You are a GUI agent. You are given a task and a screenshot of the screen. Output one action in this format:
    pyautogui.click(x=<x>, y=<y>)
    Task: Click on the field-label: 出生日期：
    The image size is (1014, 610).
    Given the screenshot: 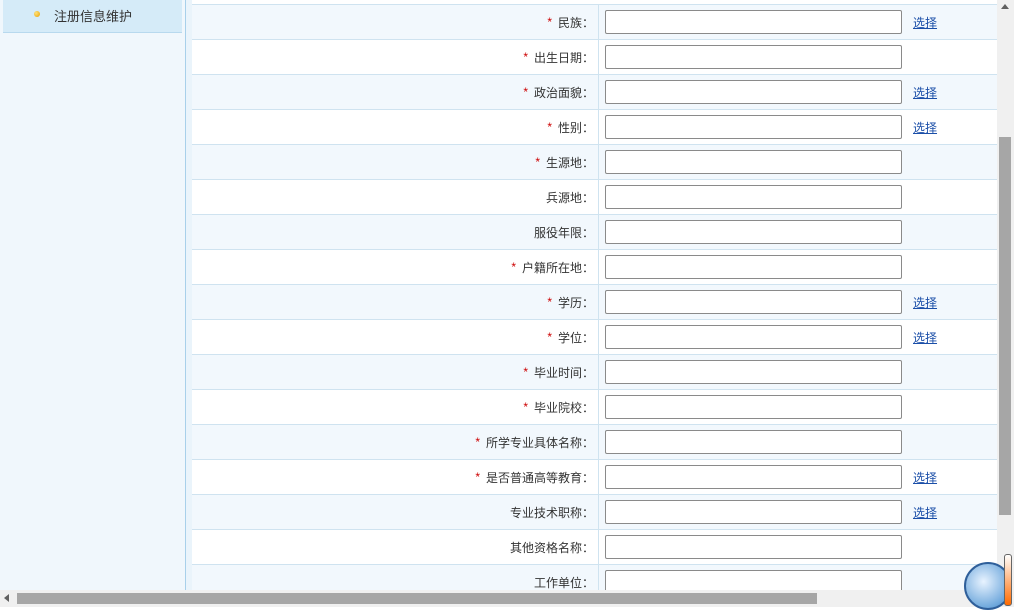 What is the action you would take?
    pyautogui.click(x=563, y=57)
    